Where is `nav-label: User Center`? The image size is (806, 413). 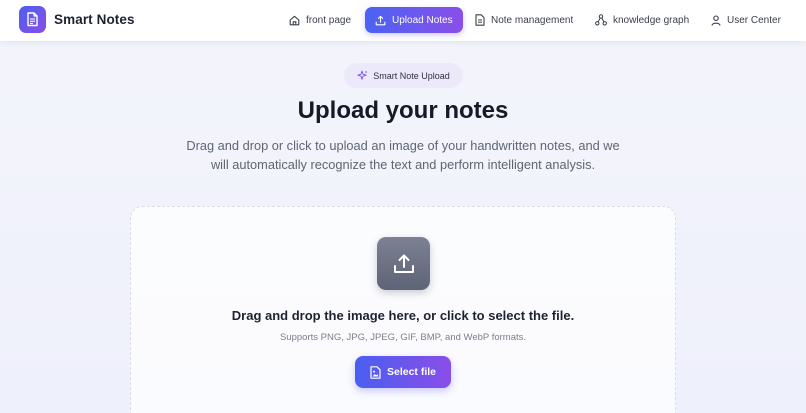
nav-label: User Center is located at coordinates (754, 20).